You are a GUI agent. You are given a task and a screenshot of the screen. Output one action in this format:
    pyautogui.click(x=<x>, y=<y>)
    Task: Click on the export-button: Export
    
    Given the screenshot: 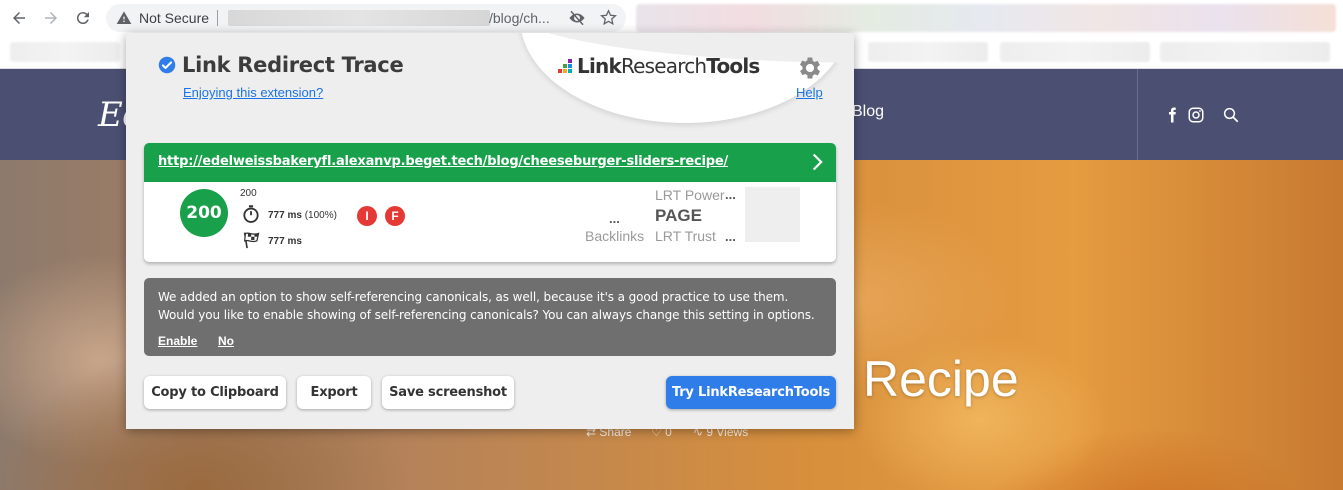 What is the action you would take?
    pyautogui.click(x=334, y=392)
    